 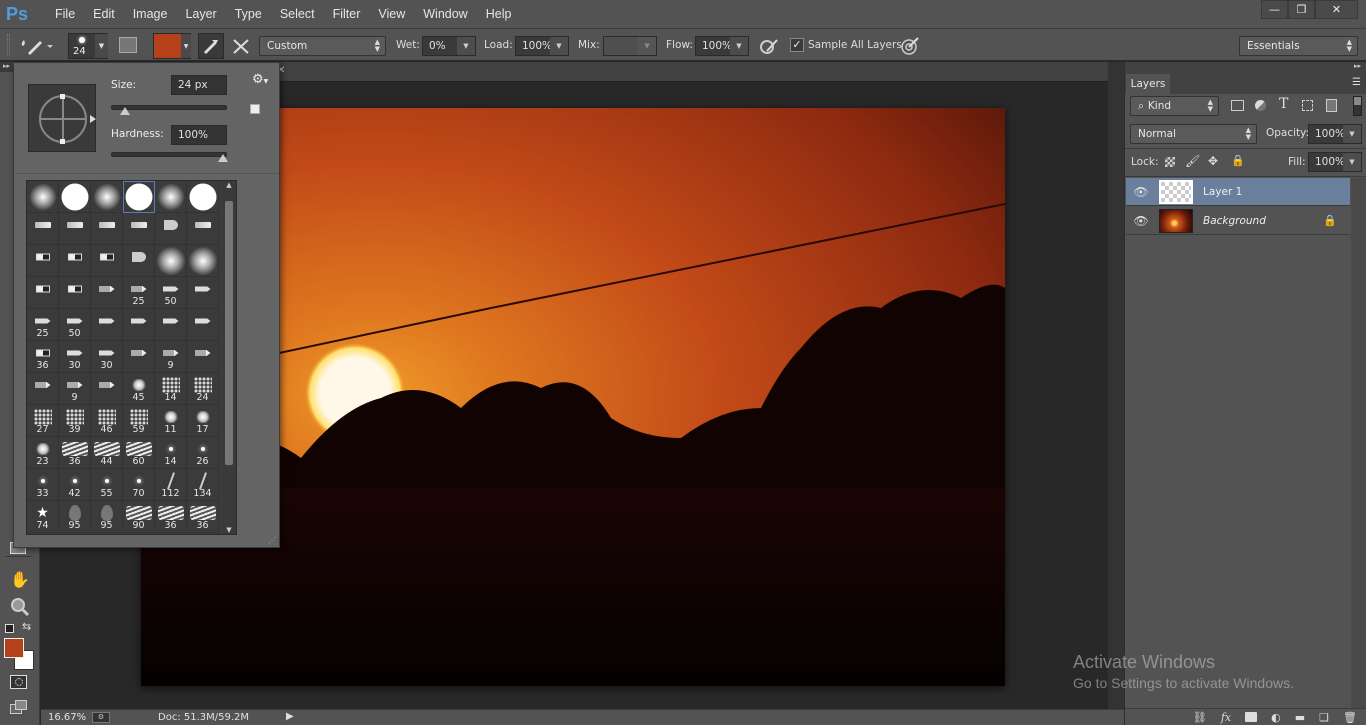 What do you see at coordinates (630, 46) in the screenshot?
I see `mix-field: ▼` at bounding box center [630, 46].